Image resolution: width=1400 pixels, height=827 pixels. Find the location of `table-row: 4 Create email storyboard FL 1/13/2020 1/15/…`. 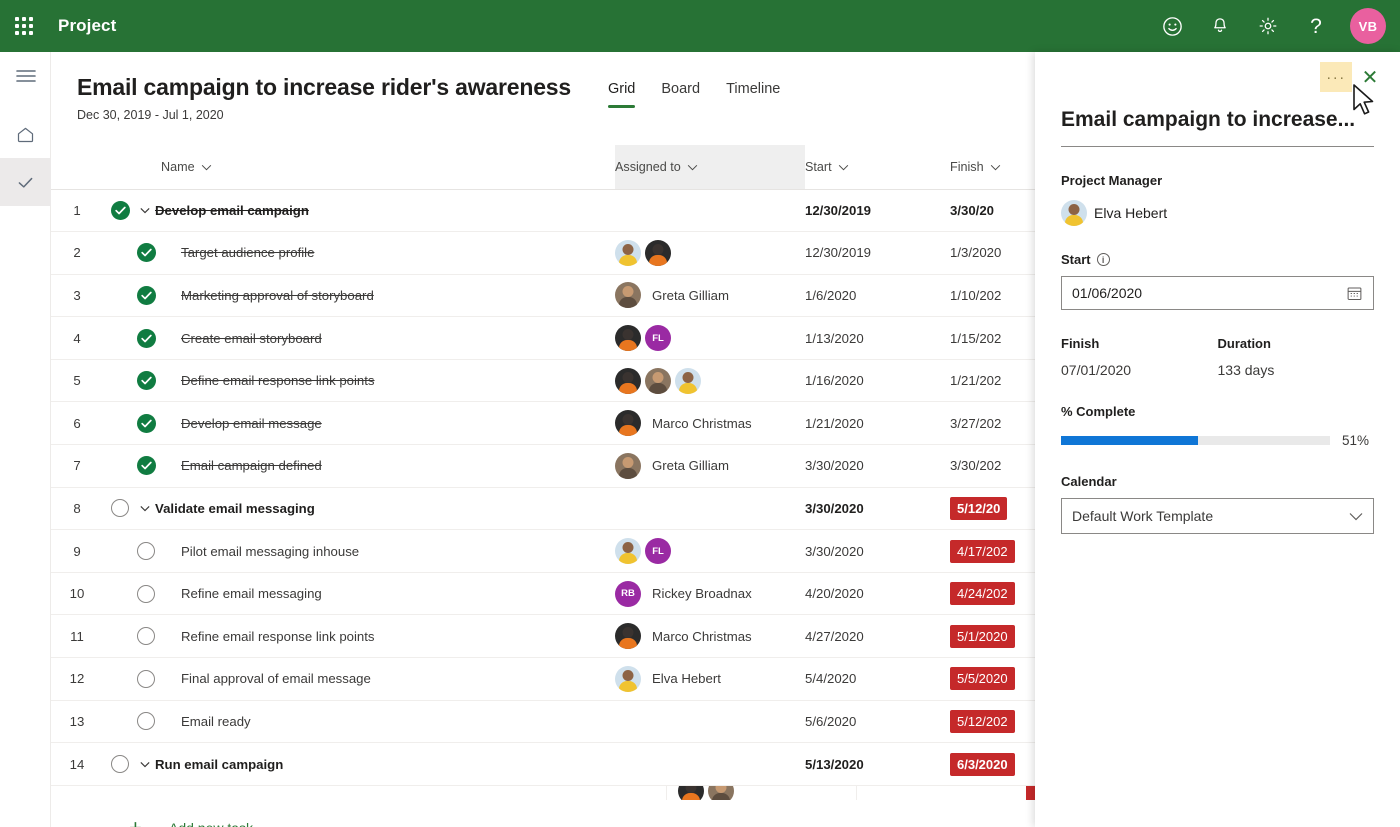

table-row: 4 Create email storyboard FL 1/13/2020 1/15/… is located at coordinates (566, 338).